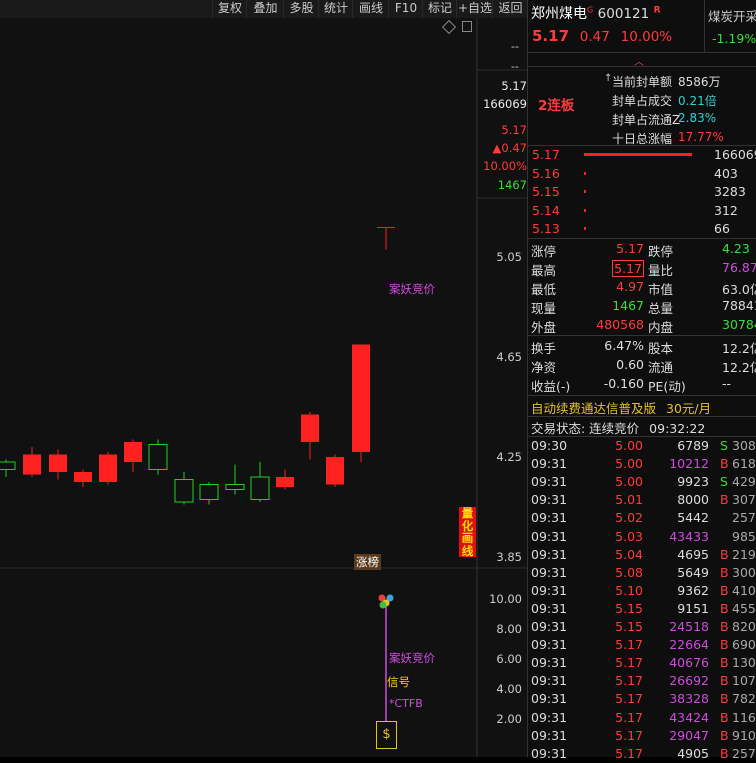  Describe the element at coordinates (551, 386) in the screenshot. I see `stat-label: 收益(-)` at that location.